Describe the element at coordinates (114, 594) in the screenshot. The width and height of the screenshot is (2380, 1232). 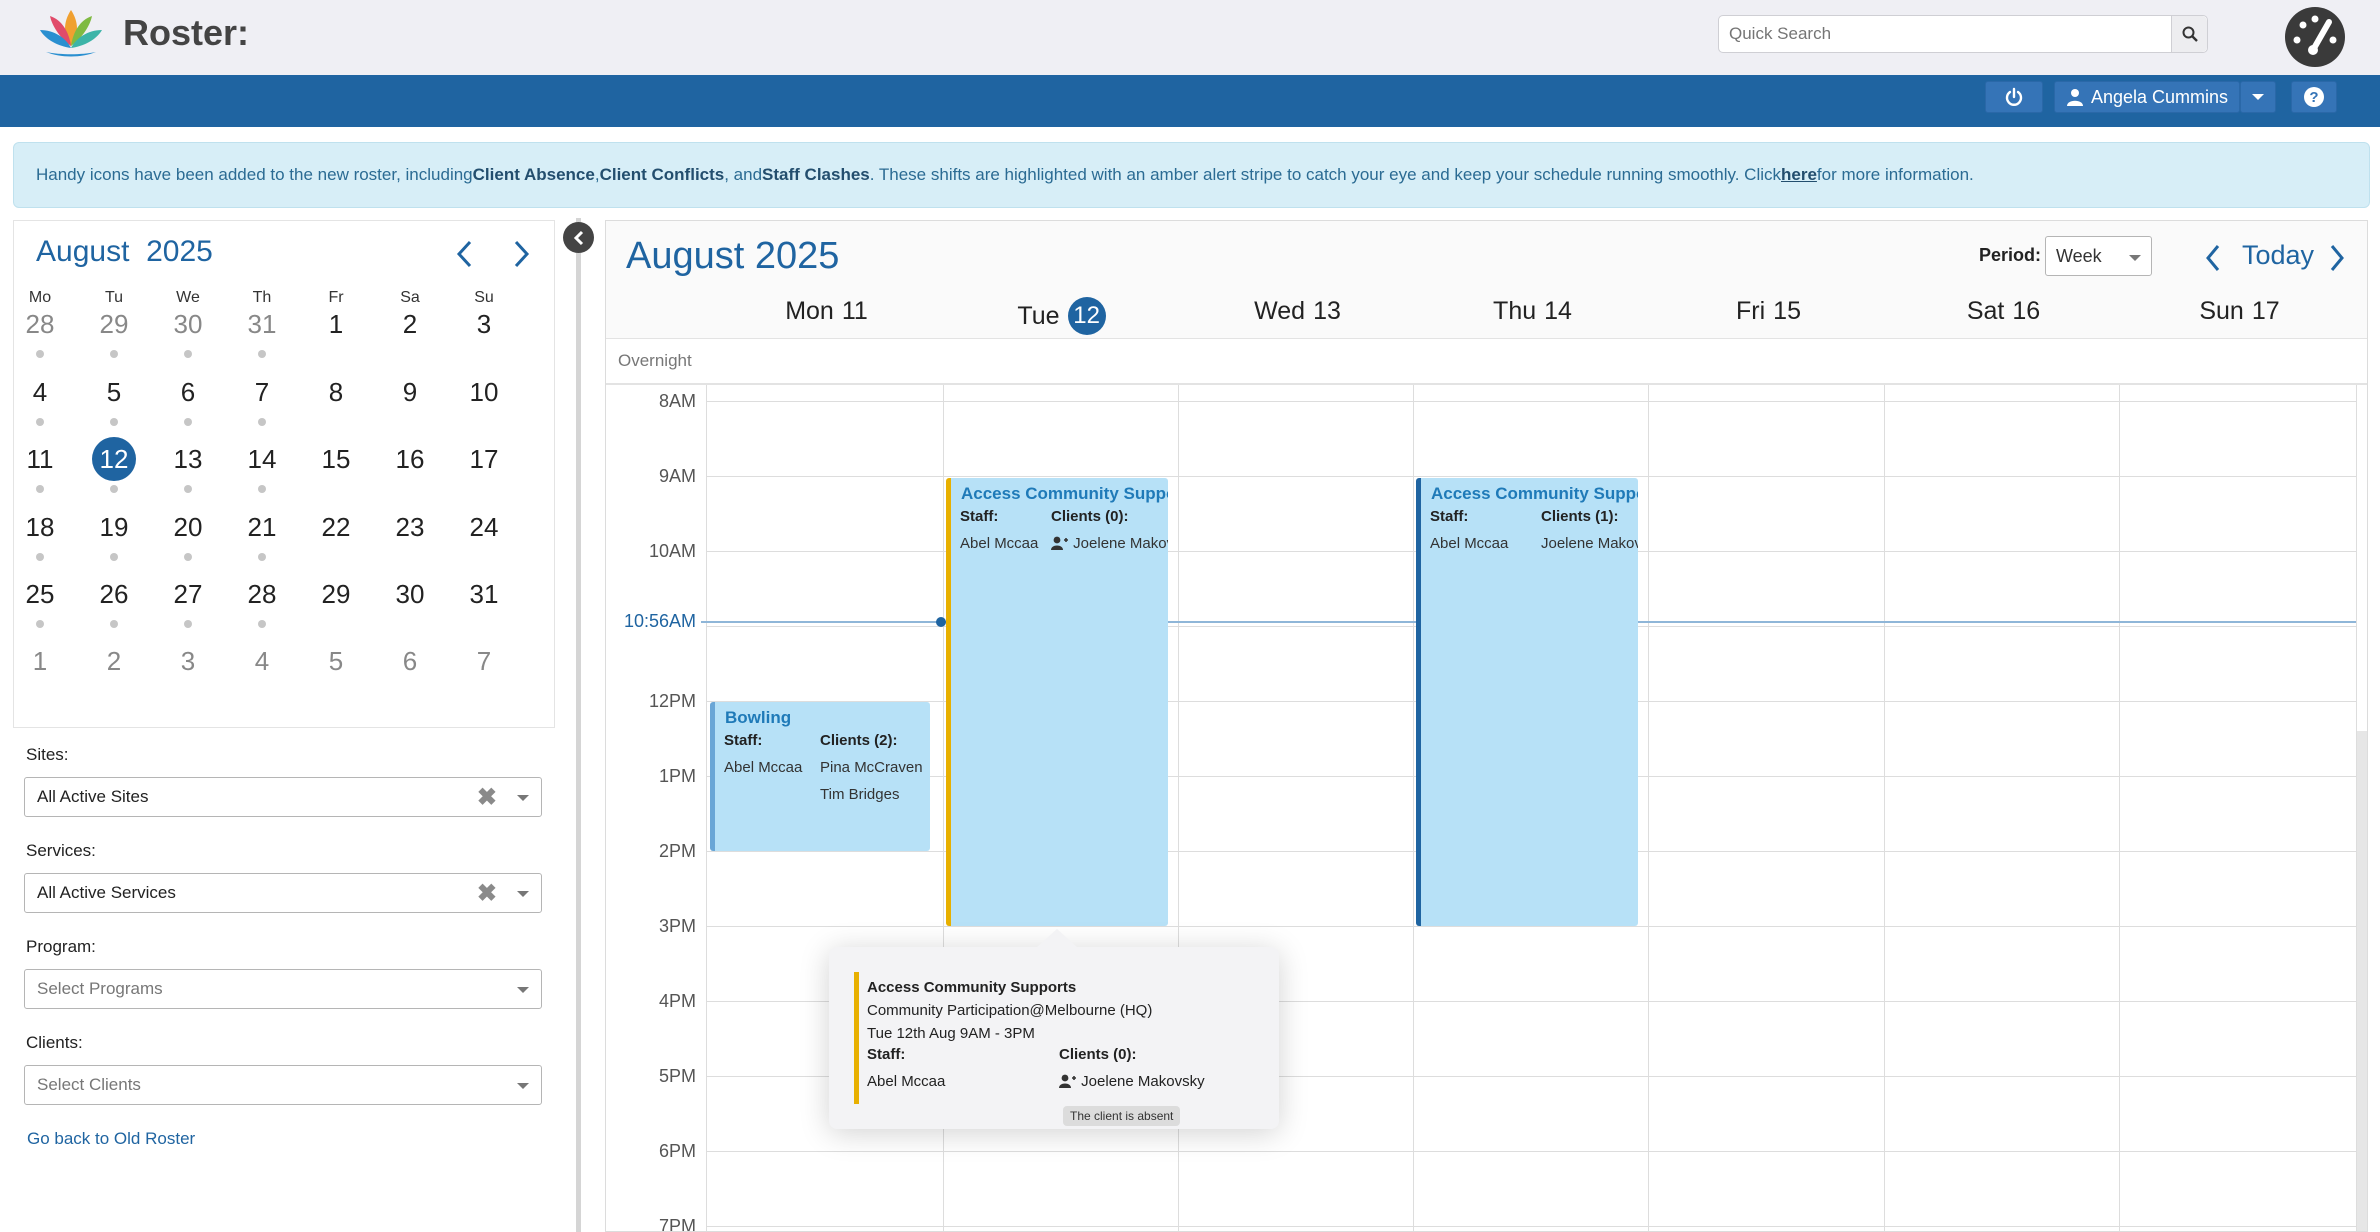
I see `mini-day: 26` at that location.